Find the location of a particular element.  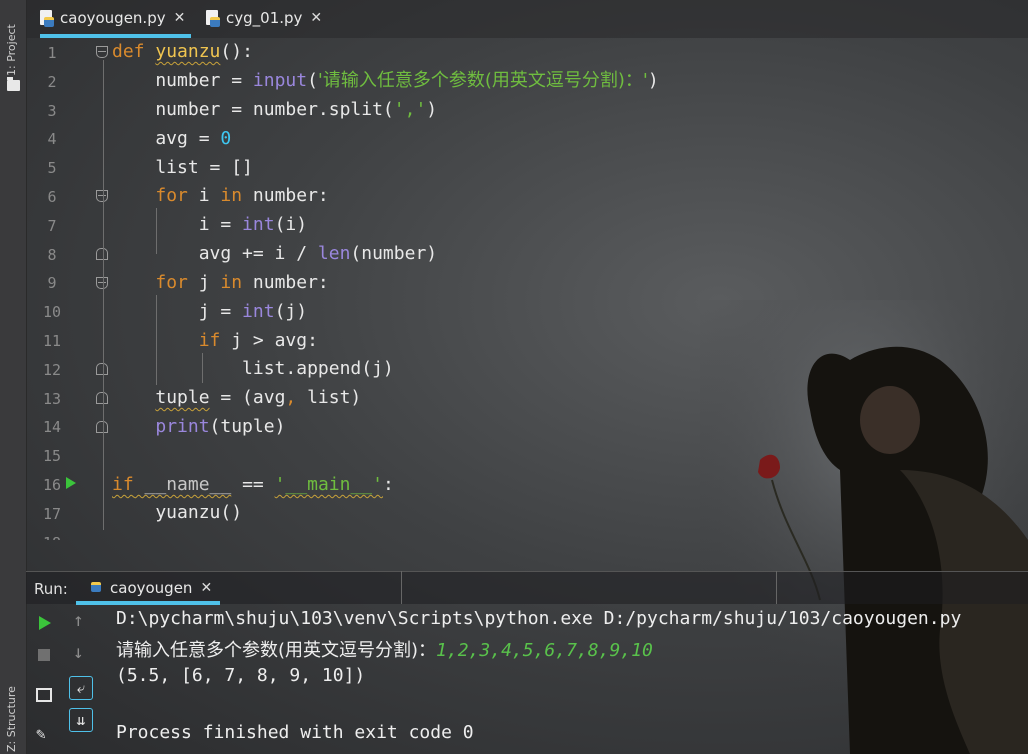

console-user-input: 1,2,3,4,5,6,7,8,9,10 is located at coordinates (544, 650).